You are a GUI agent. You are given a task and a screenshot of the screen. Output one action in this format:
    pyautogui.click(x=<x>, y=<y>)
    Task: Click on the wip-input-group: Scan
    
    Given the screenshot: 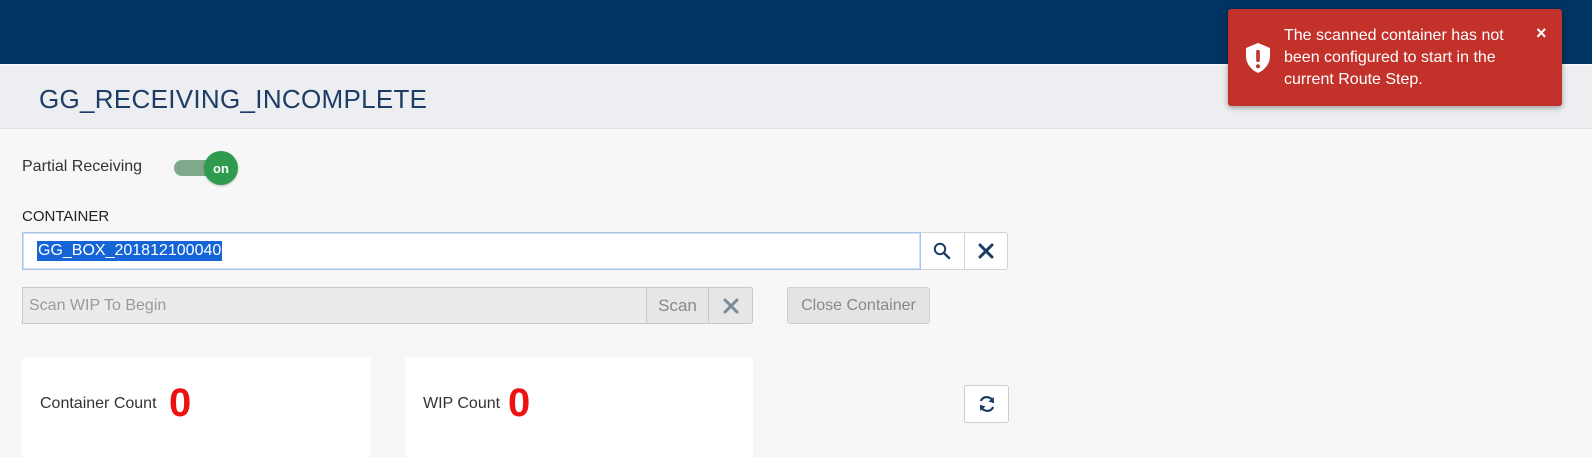 What is the action you would take?
    pyautogui.click(x=387, y=305)
    